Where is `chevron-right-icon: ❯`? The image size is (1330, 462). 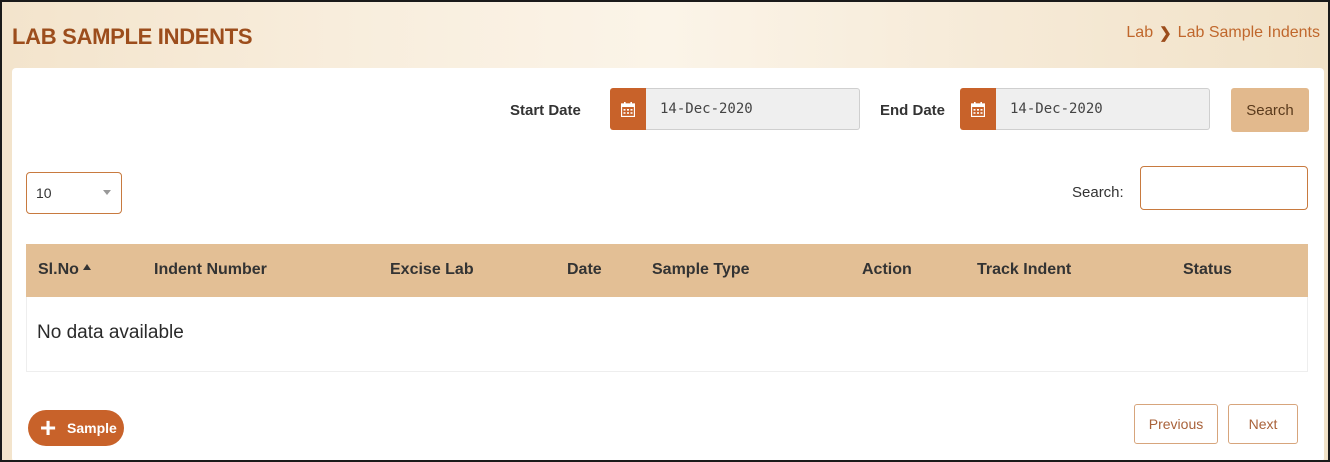 chevron-right-icon: ❯ is located at coordinates (1165, 33).